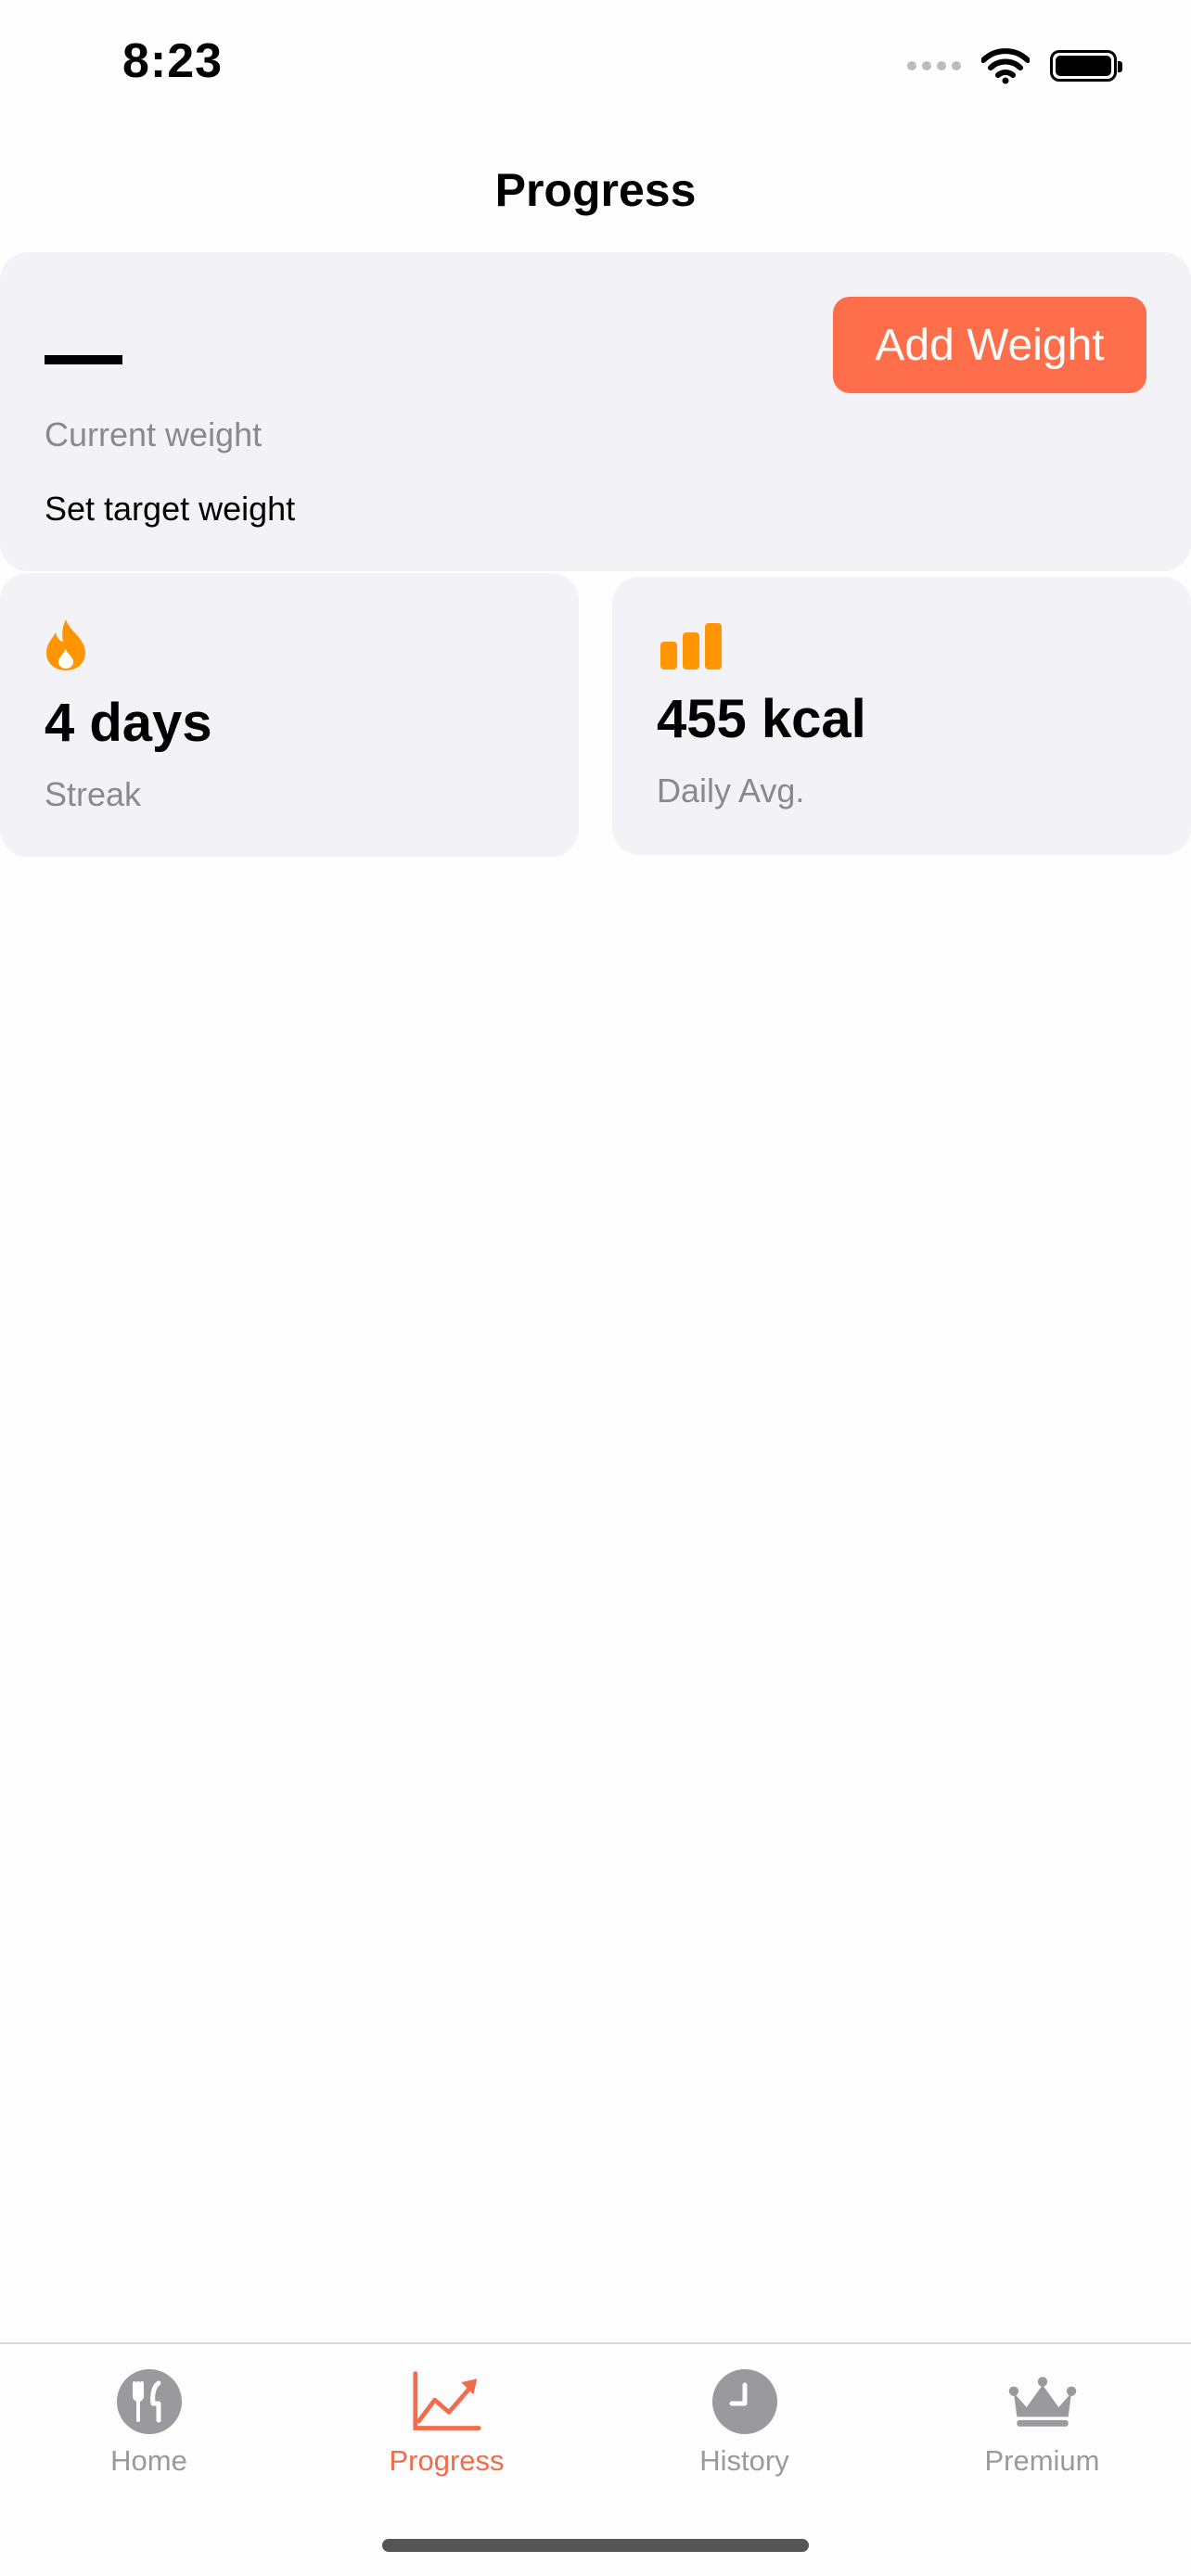  What do you see at coordinates (83, 359) in the screenshot?
I see `current-weight-value` at bounding box center [83, 359].